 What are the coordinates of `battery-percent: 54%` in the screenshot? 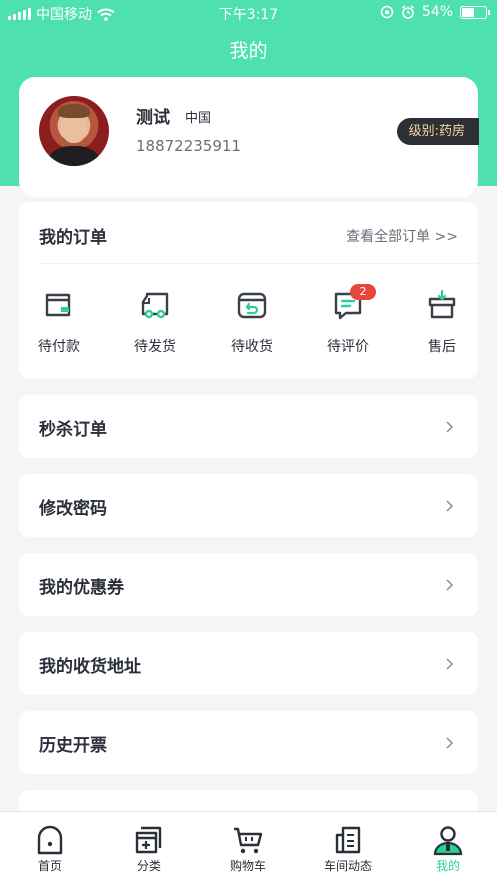 It's located at (437, 12).